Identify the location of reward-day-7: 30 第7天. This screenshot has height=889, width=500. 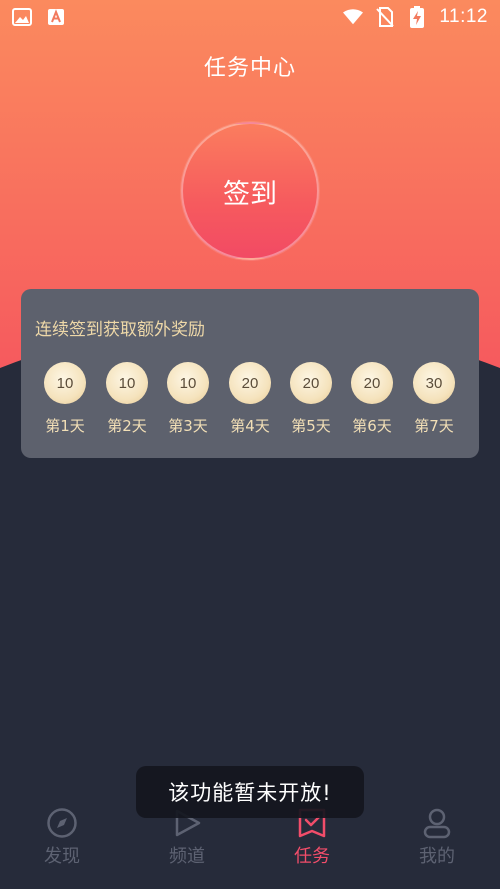
(434, 399).